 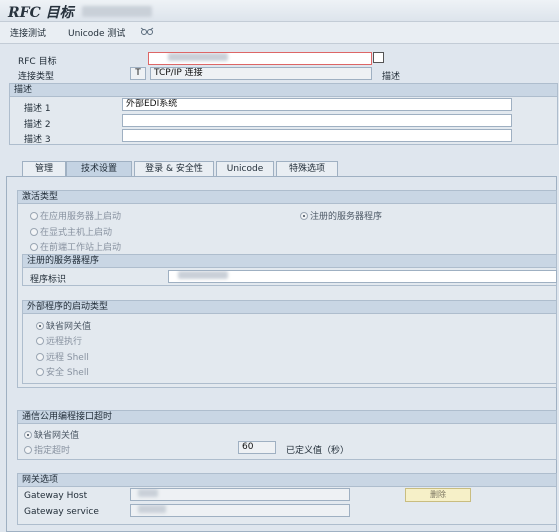 I want to click on radio-frontend: 在前端工作站上启动, so click(x=75, y=246).